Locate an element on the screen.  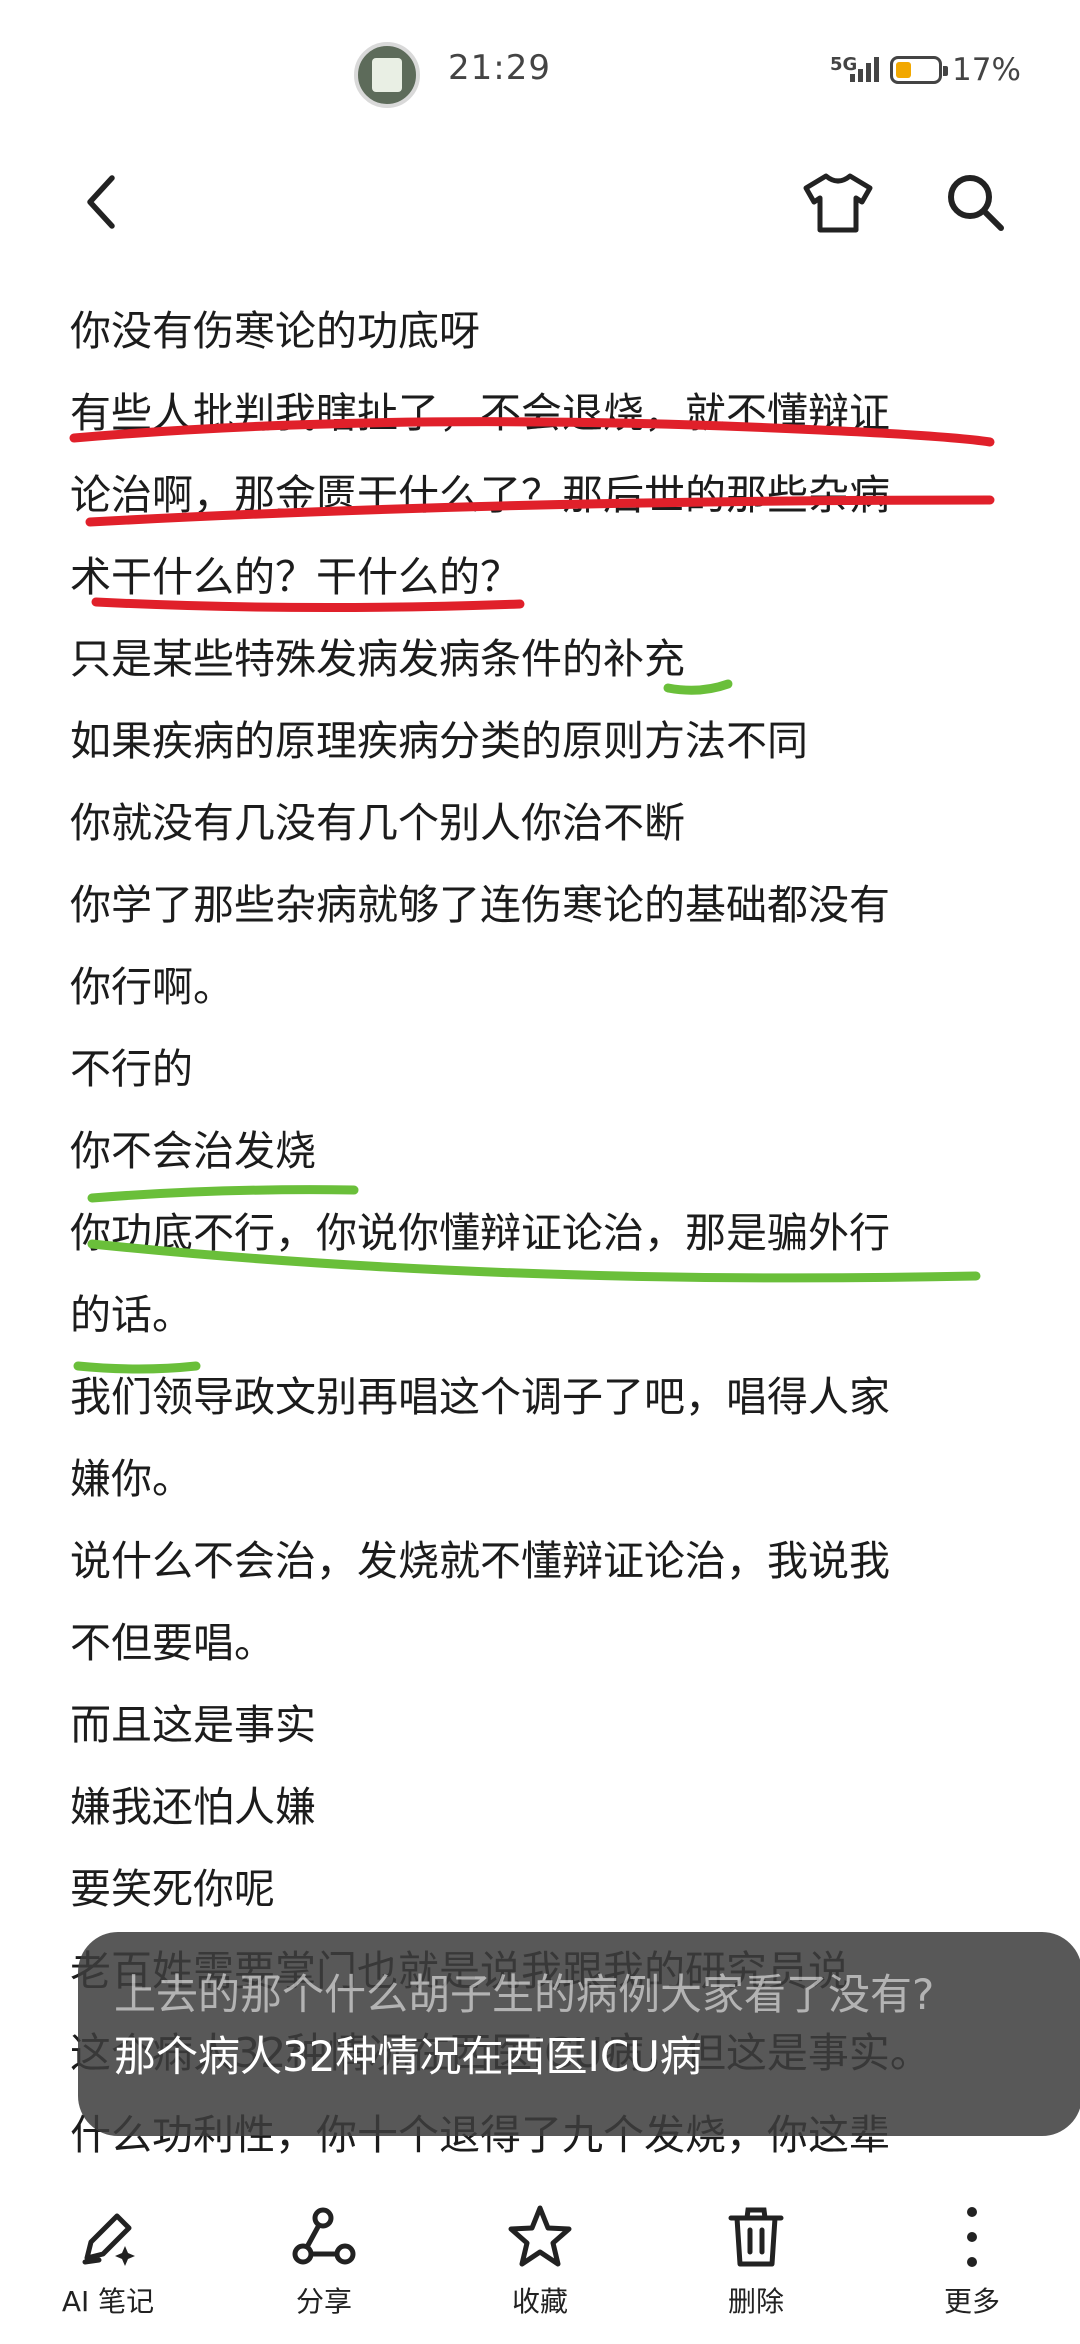
ai-note-button: AI 笔记 is located at coordinates (108, 2260).